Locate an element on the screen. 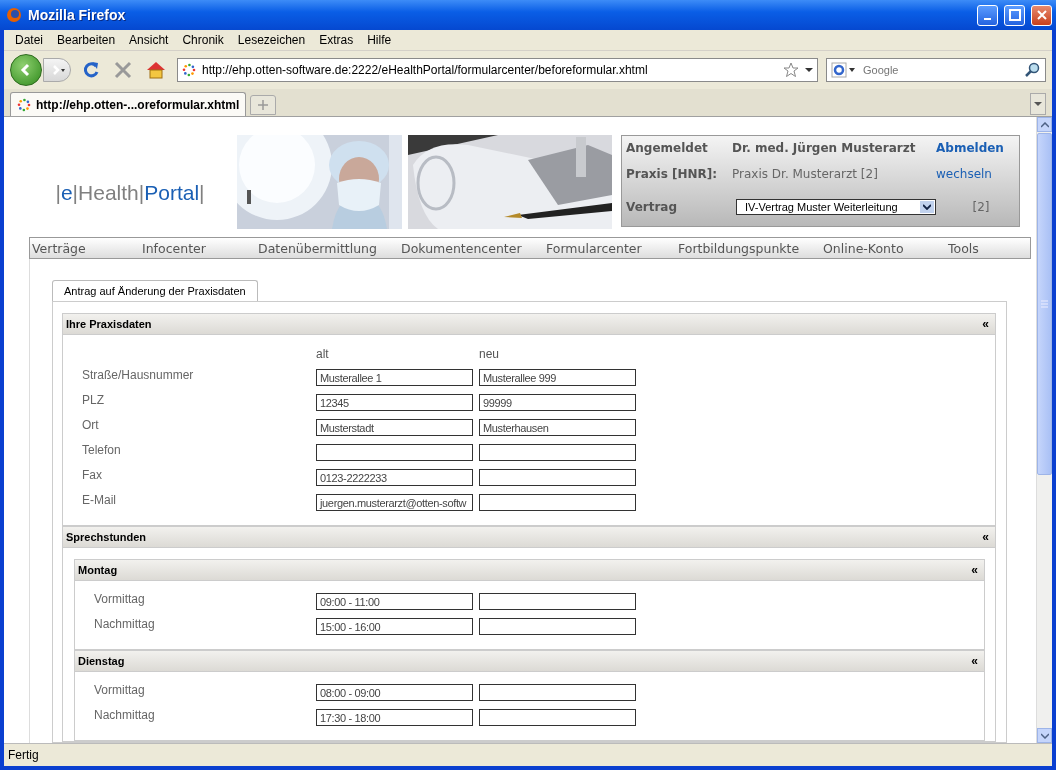 The height and width of the screenshot is (770, 1056). section-title: Sprechstunden is located at coordinates (106, 537).